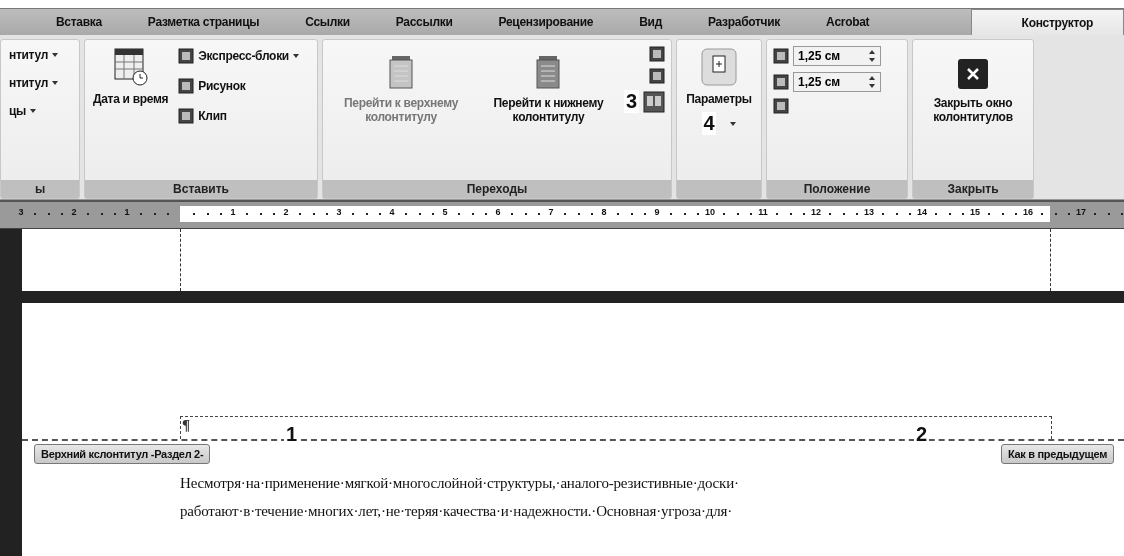 The image size is (1124, 556). What do you see at coordinates (1057, 454) in the screenshot?
I see `link-label: Как в предыдущем` at bounding box center [1057, 454].